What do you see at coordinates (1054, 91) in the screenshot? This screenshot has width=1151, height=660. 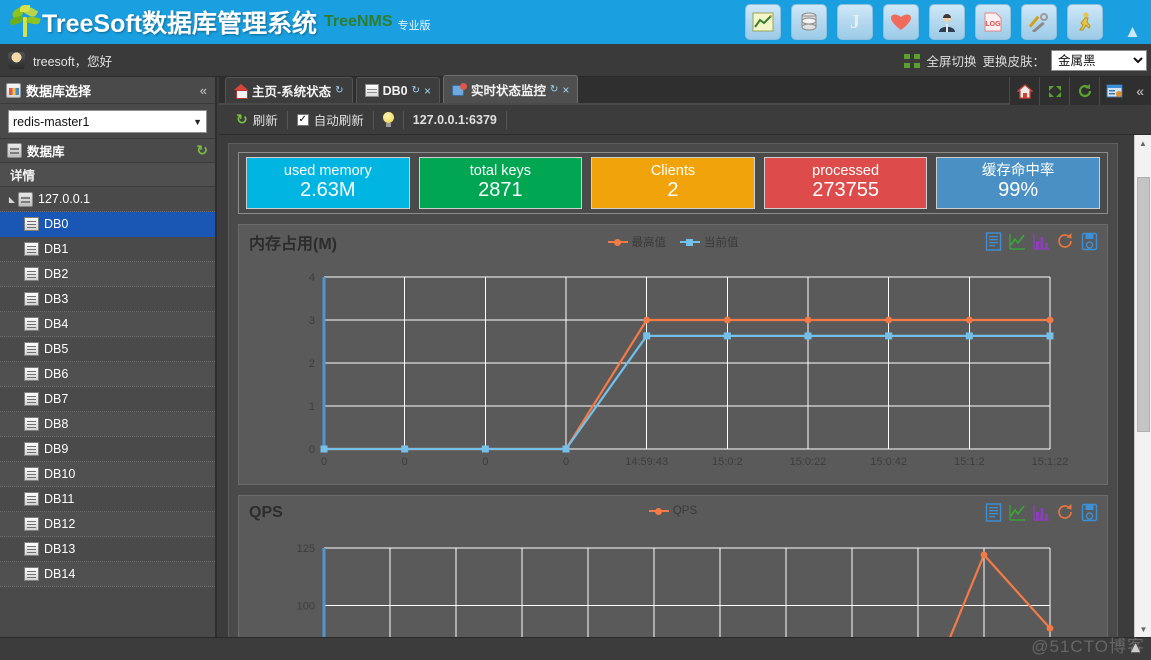 I see `fullscreen-button` at bounding box center [1054, 91].